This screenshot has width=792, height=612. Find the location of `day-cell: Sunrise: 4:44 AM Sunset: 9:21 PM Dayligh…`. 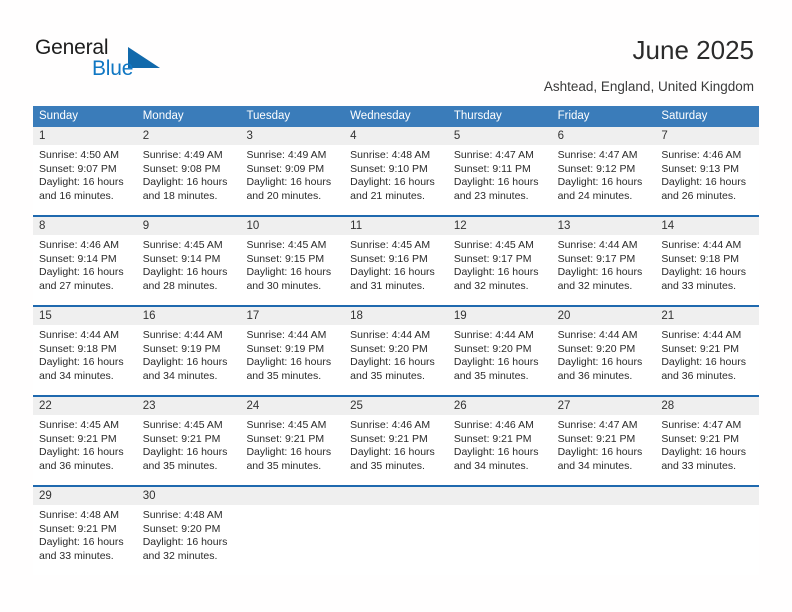

day-cell: Sunrise: 4:44 AM Sunset: 9:21 PM Dayligh… is located at coordinates (707, 360).